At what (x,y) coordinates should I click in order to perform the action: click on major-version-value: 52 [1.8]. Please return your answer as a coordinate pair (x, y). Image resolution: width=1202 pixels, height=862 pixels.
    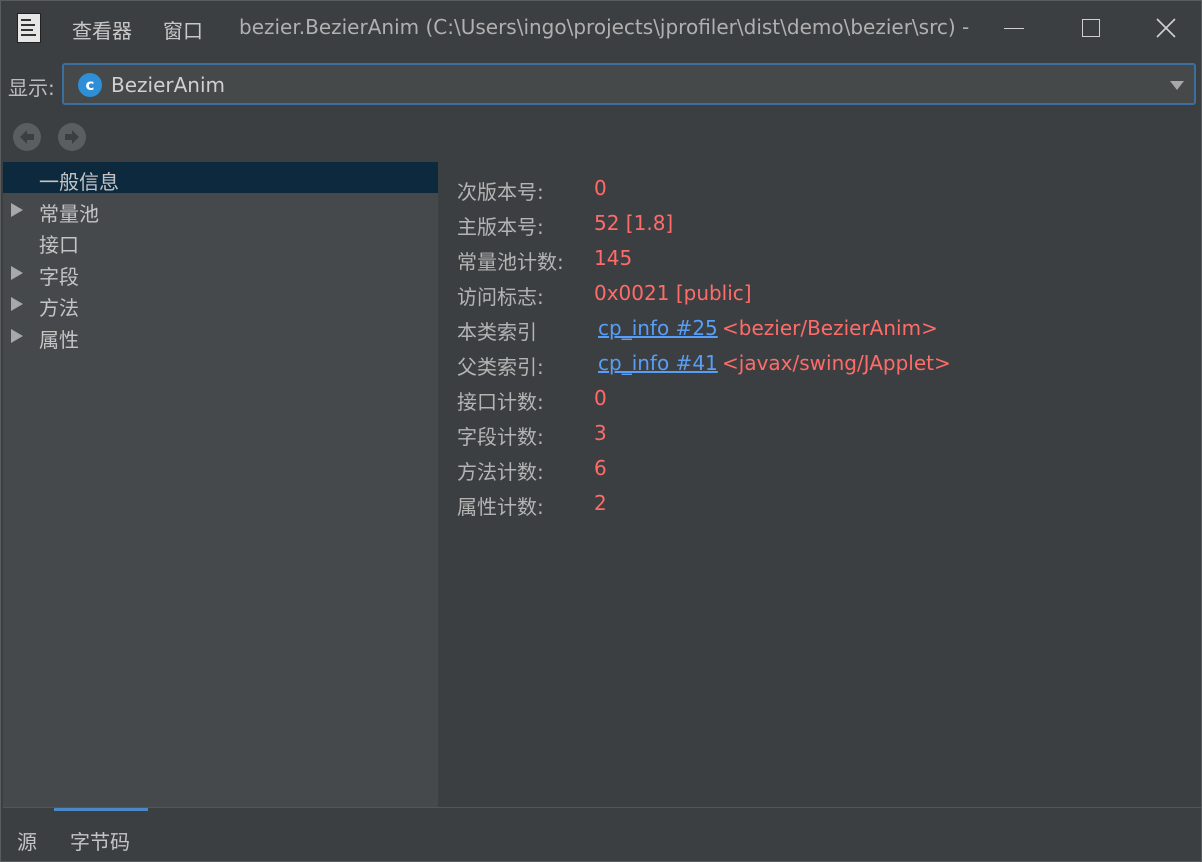
    Looking at the image, I should click on (634, 223).